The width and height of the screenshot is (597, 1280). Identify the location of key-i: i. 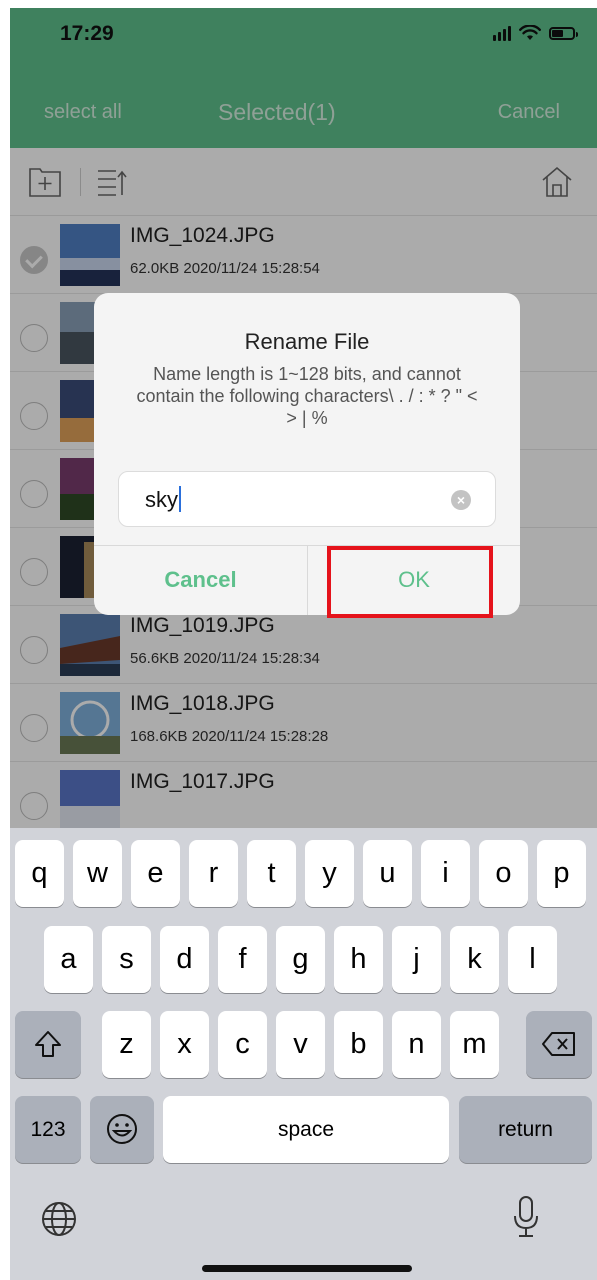
(445, 873).